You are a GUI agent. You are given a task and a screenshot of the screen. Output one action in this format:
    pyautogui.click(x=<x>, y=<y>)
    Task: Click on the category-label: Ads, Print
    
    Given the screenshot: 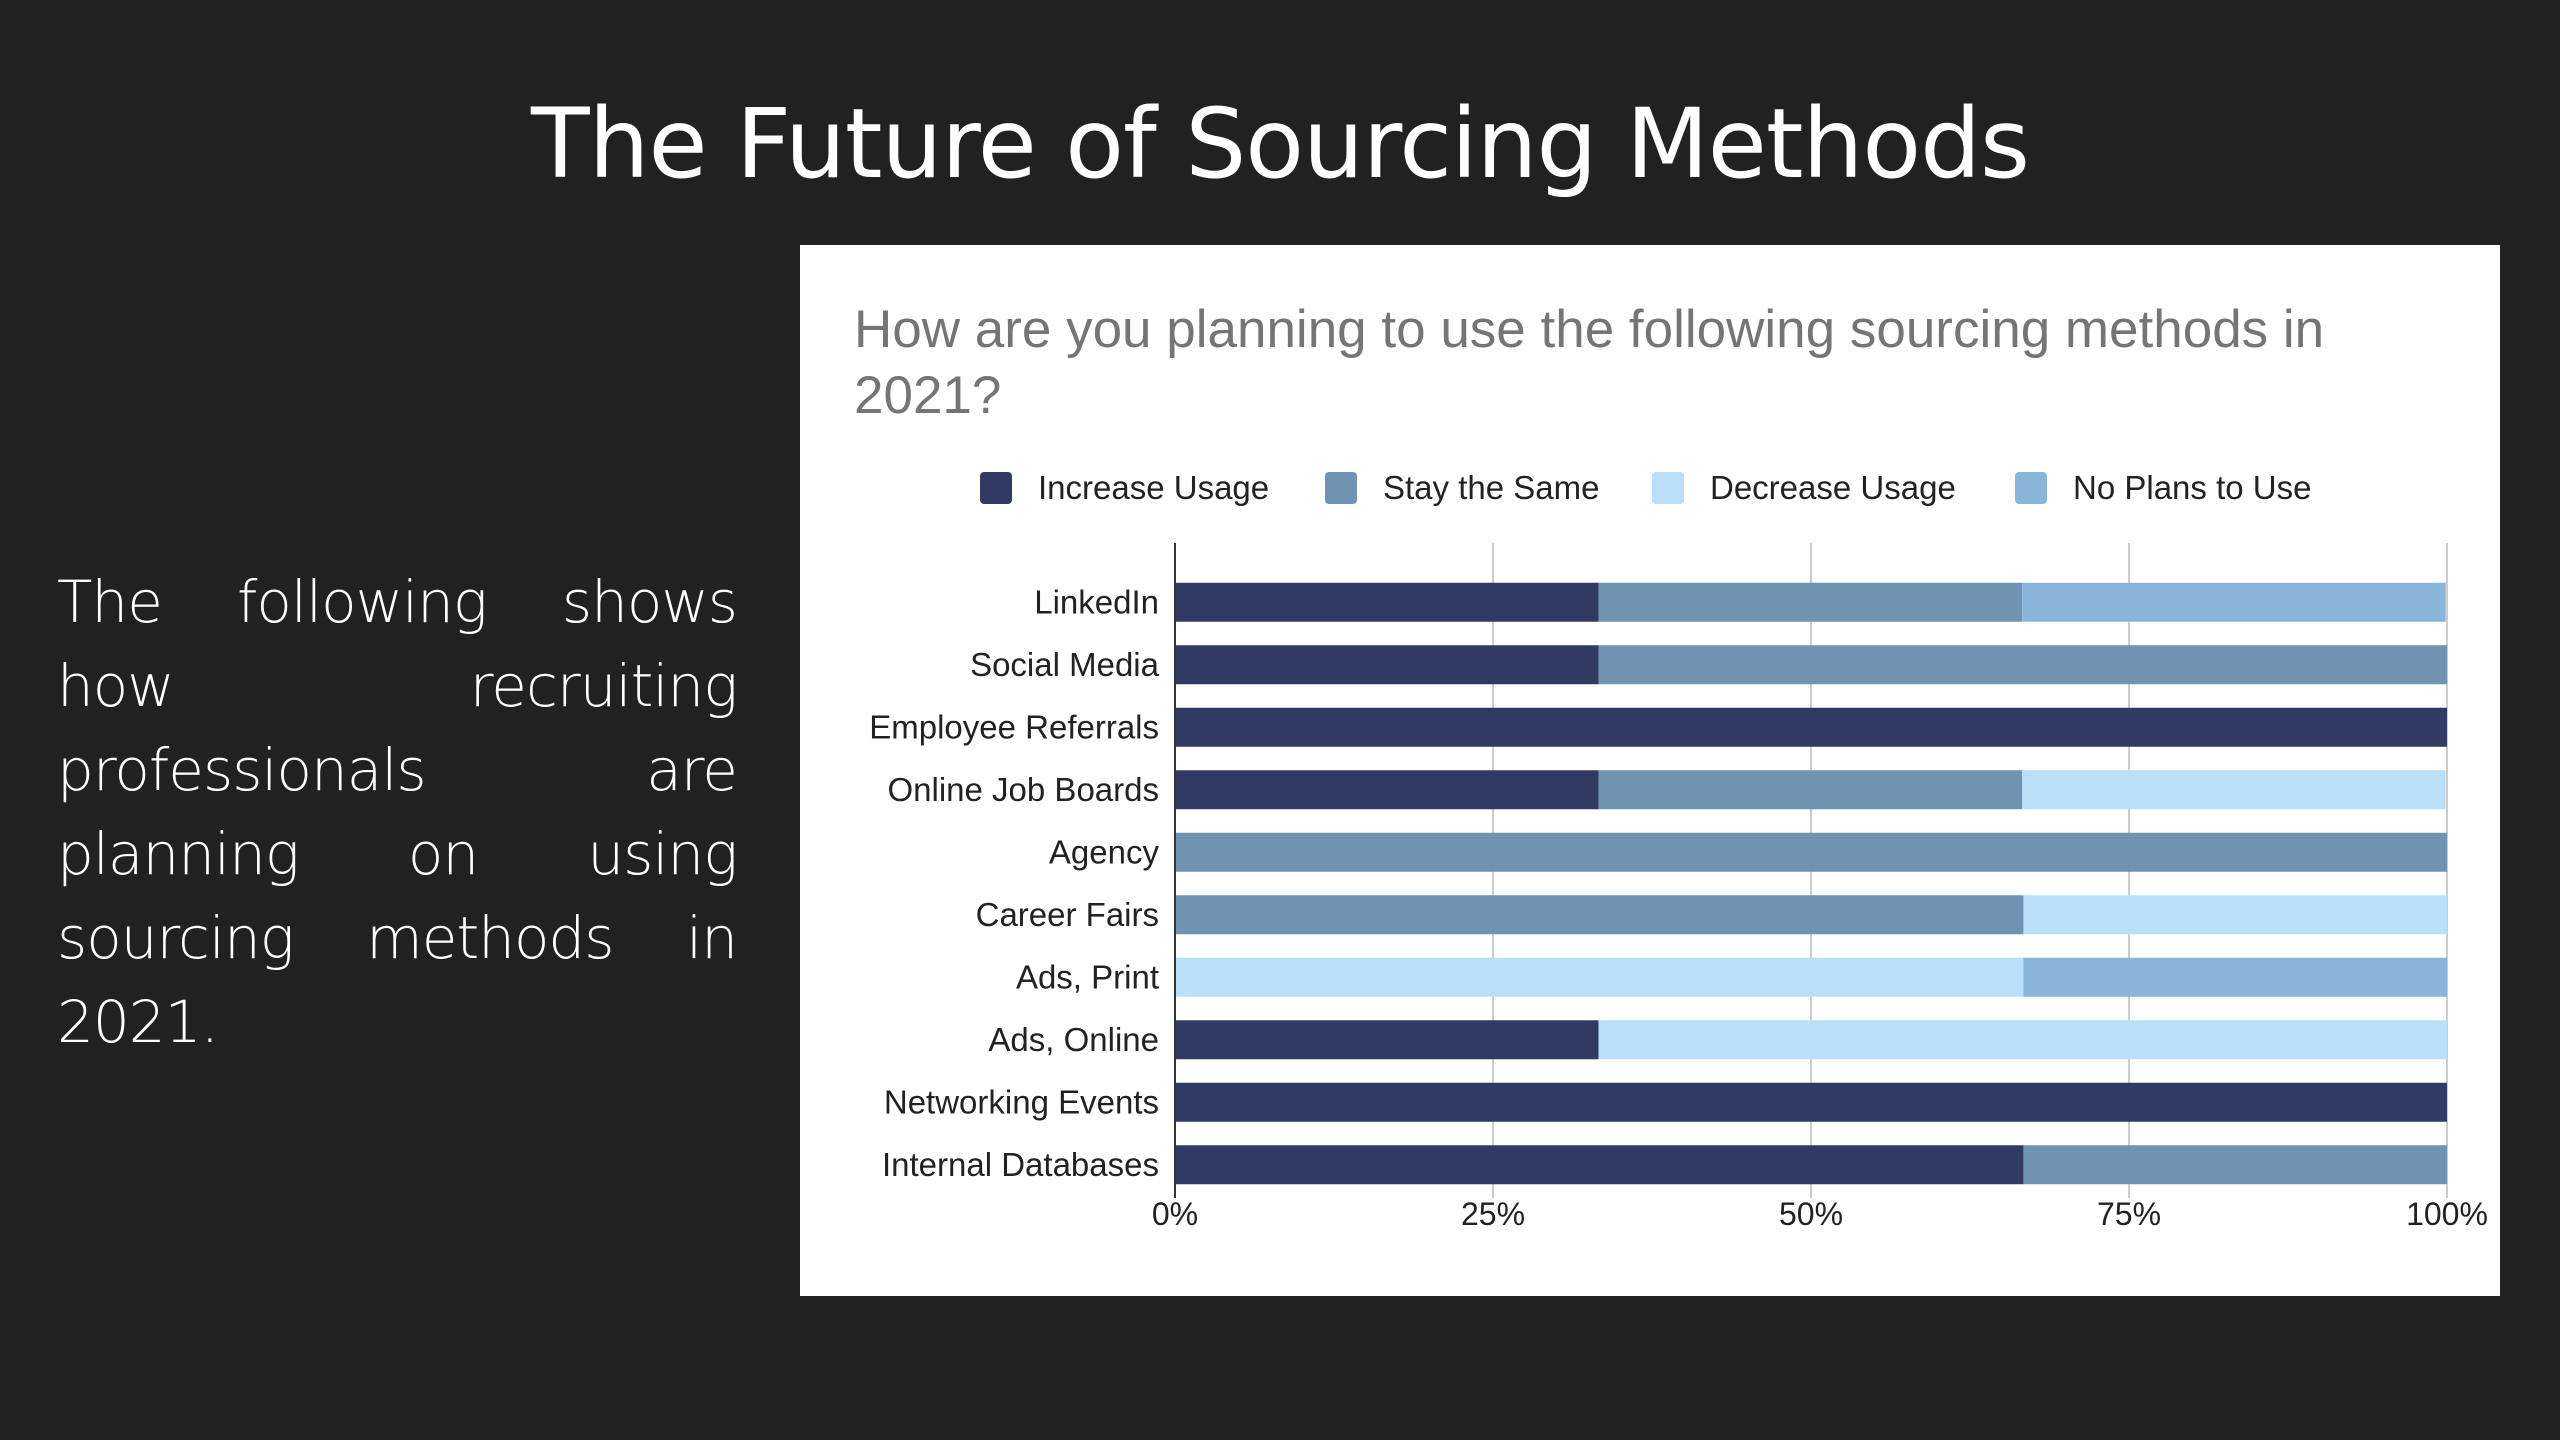 What is the action you would take?
    pyautogui.click(x=1087, y=976)
    